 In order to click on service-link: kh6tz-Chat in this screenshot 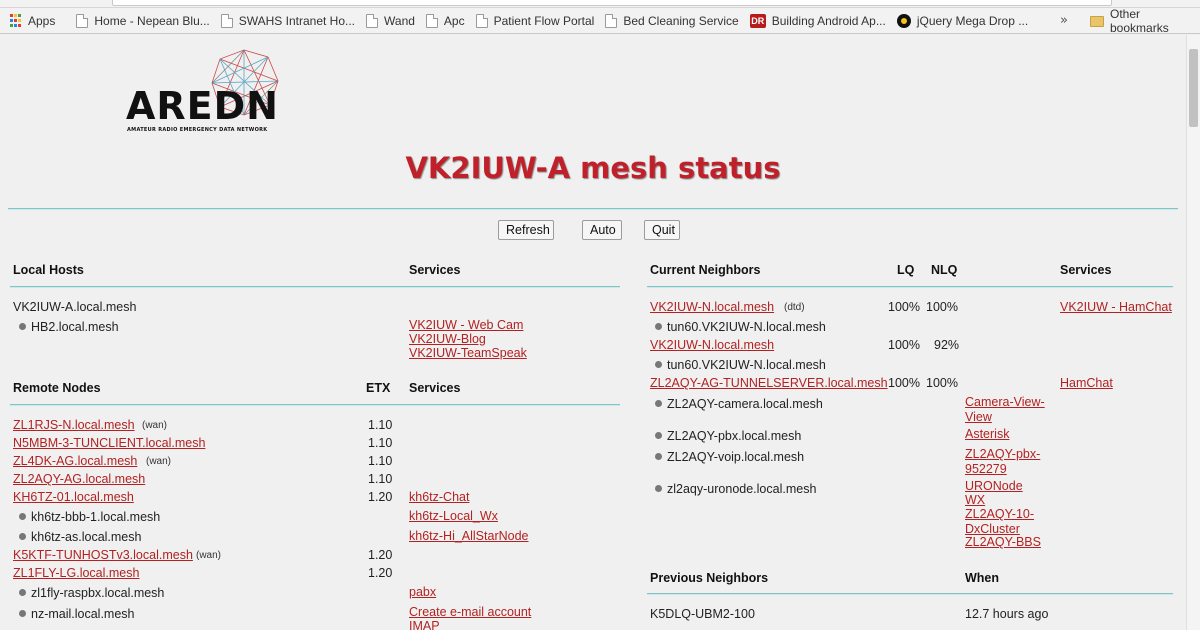, I will do `click(439, 497)`.